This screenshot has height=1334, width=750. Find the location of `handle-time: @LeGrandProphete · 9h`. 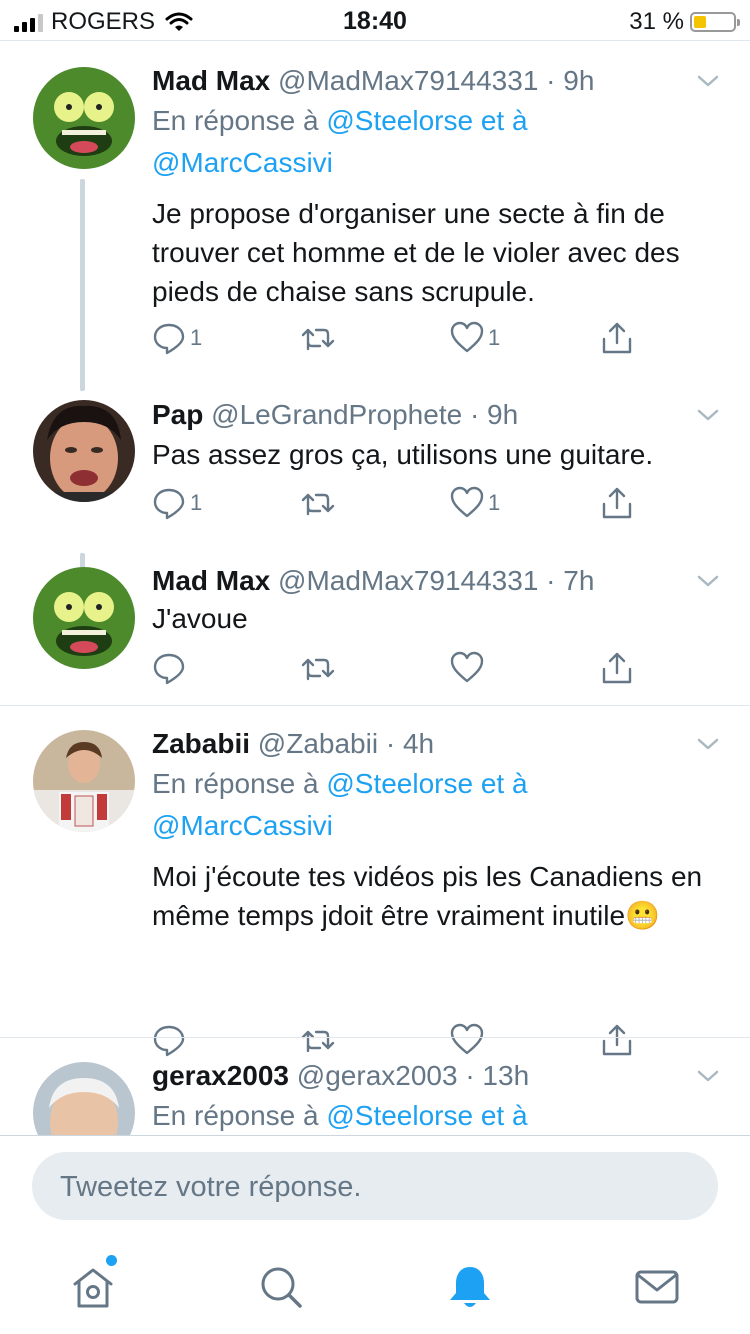

handle-time: @LeGrandProphete · 9h is located at coordinates (364, 414).